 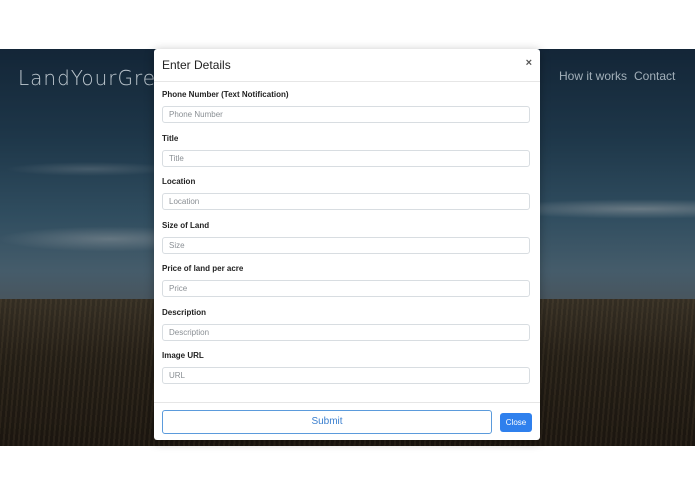 I want to click on description-label: Description, so click(x=184, y=312).